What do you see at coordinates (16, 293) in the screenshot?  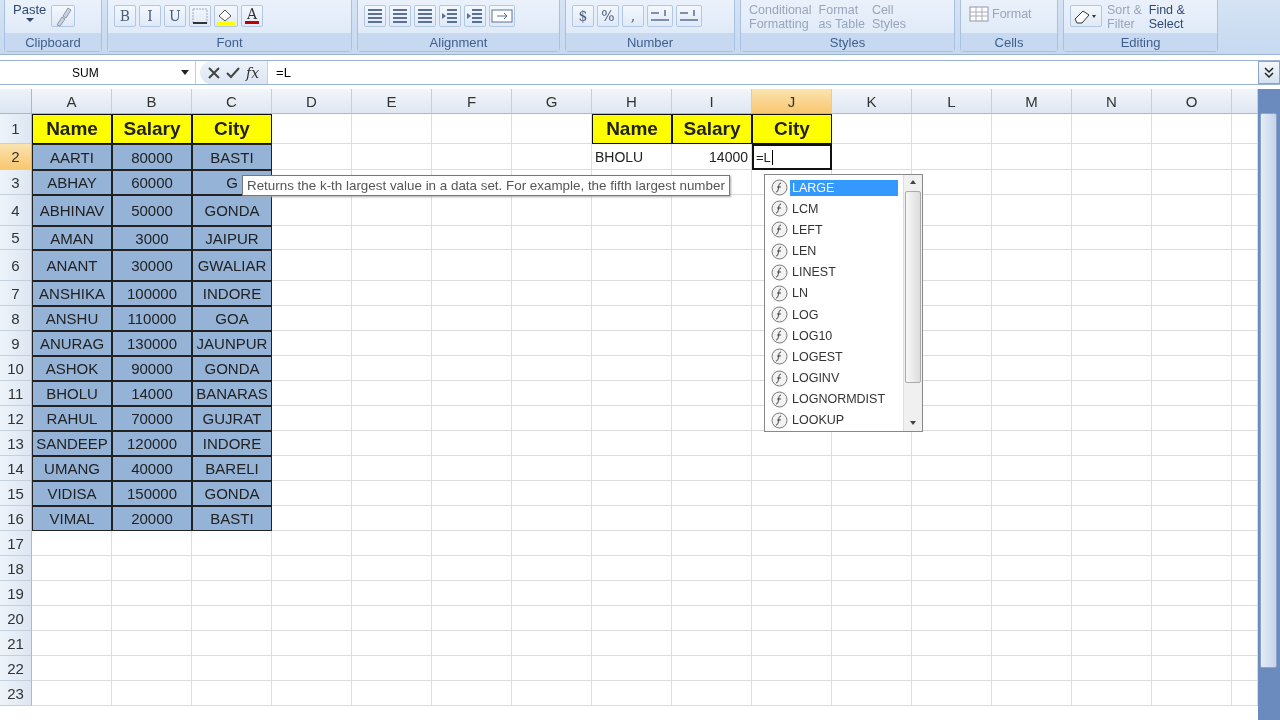 I see `row-header: 7` at bounding box center [16, 293].